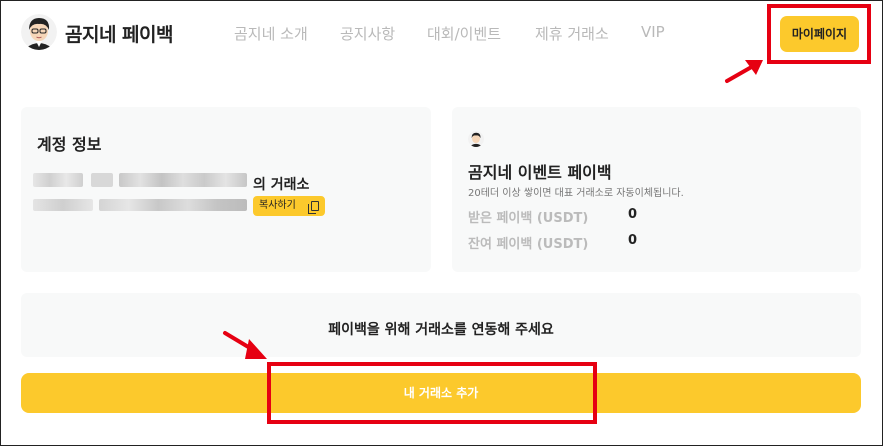 The image size is (883, 446). I want to click on event-payback-description: 20테더 이상 쌓이면 대표 거래소로 자동이체됩니다., so click(576, 193).